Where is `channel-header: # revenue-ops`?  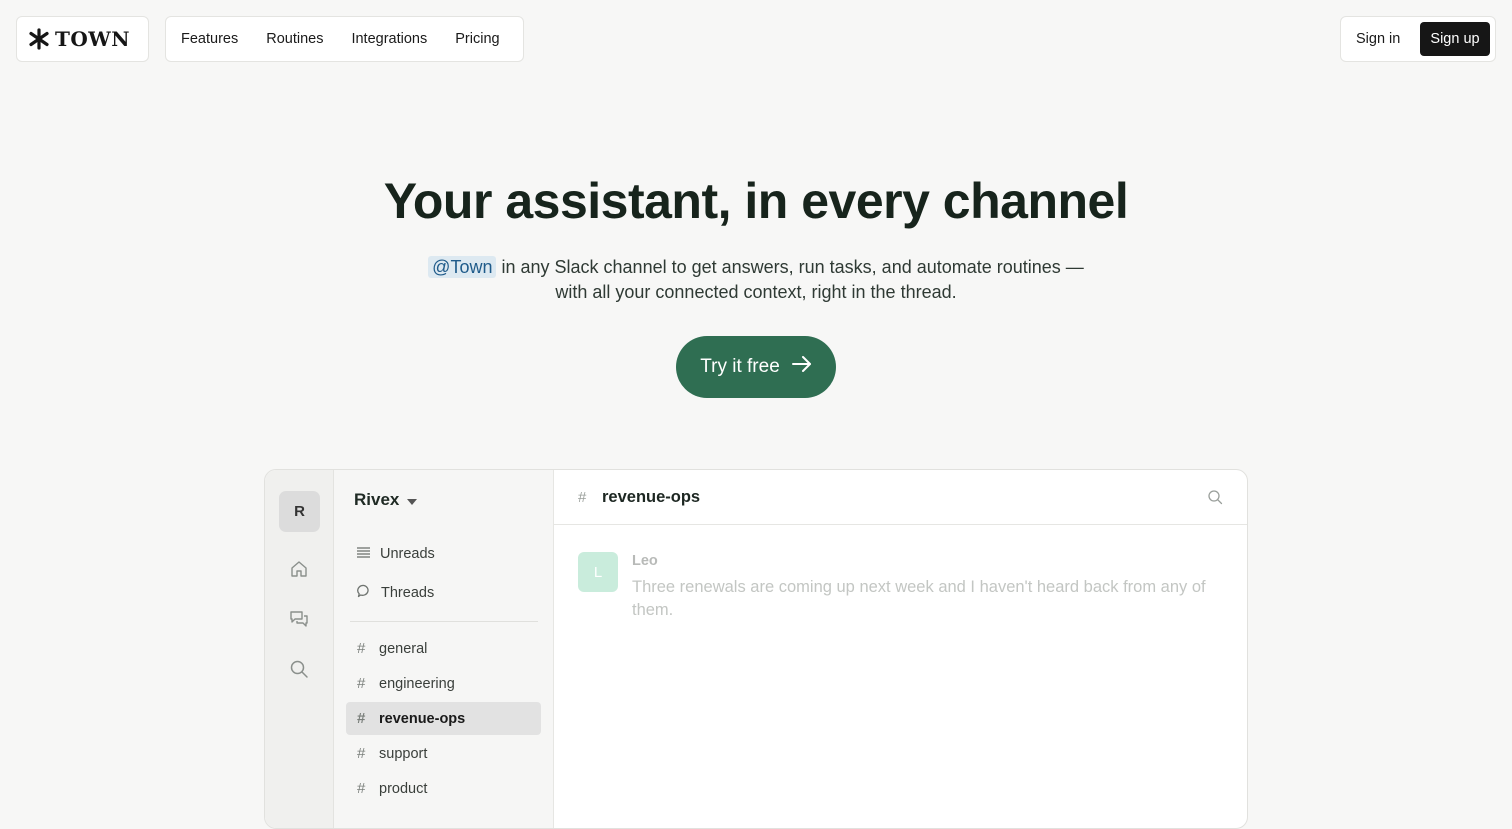
channel-header: # revenue-ops is located at coordinates (900, 497).